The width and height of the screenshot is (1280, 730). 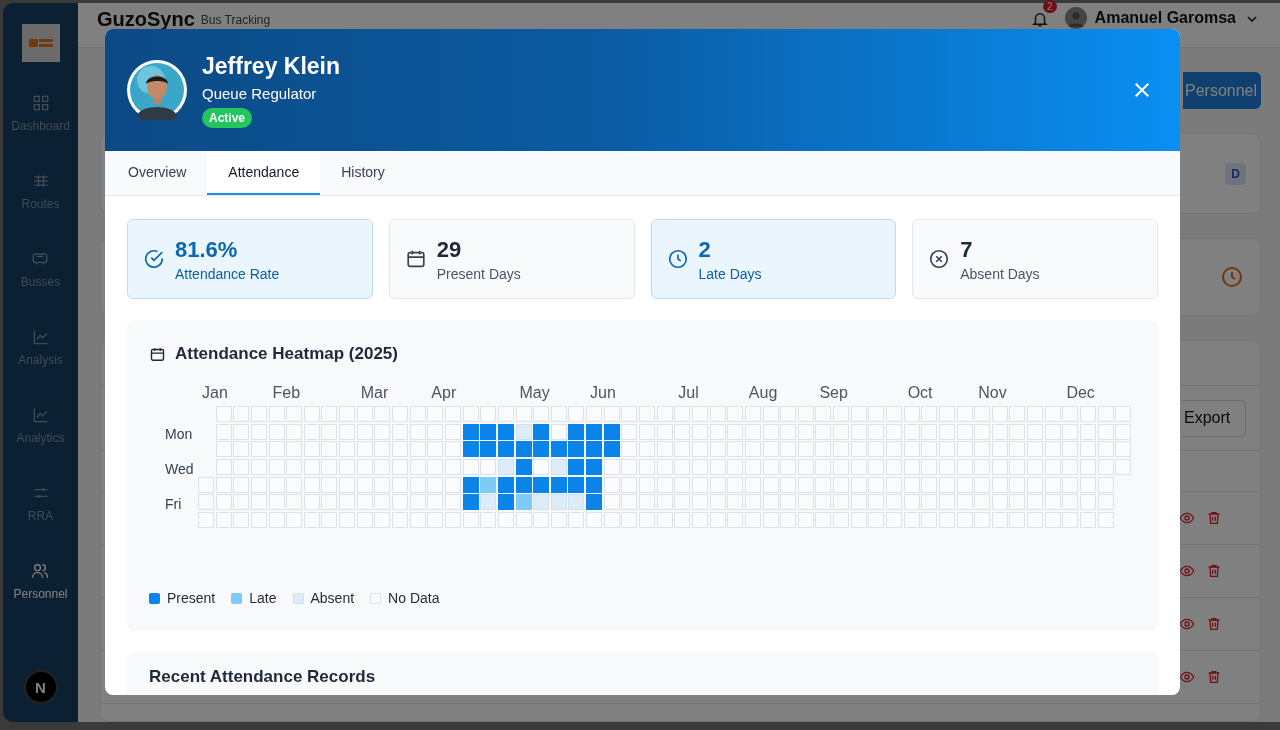 I want to click on person-name: Jeffrey Klein, so click(x=271, y=66).